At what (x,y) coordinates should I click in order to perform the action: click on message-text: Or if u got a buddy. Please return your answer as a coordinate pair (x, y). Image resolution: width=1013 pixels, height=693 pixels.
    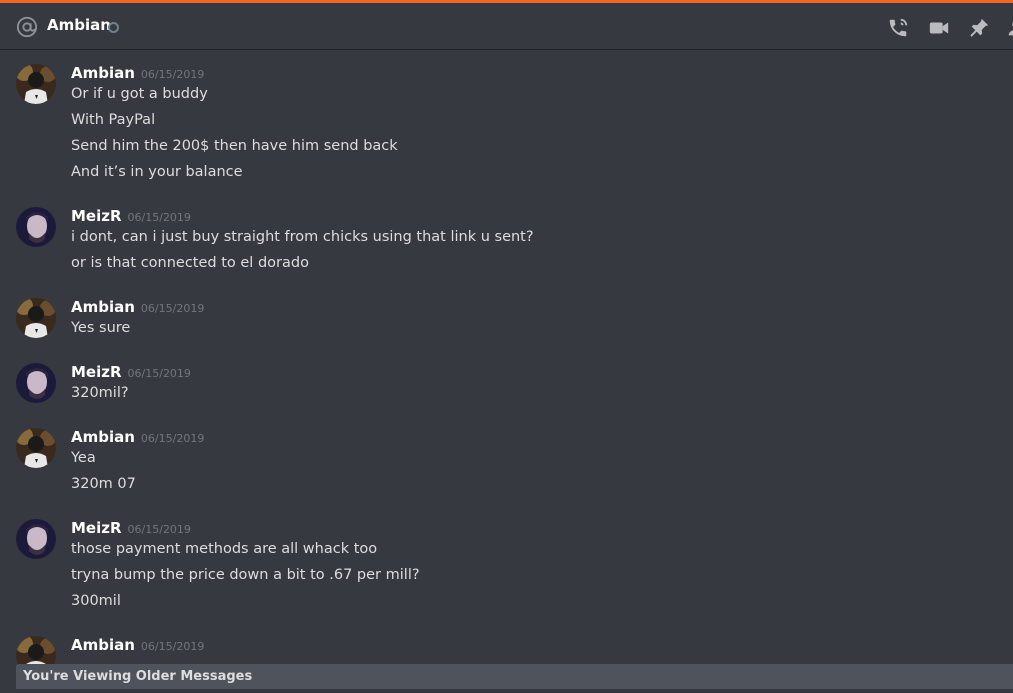
    Looking at the image, I should click on (139, 94).